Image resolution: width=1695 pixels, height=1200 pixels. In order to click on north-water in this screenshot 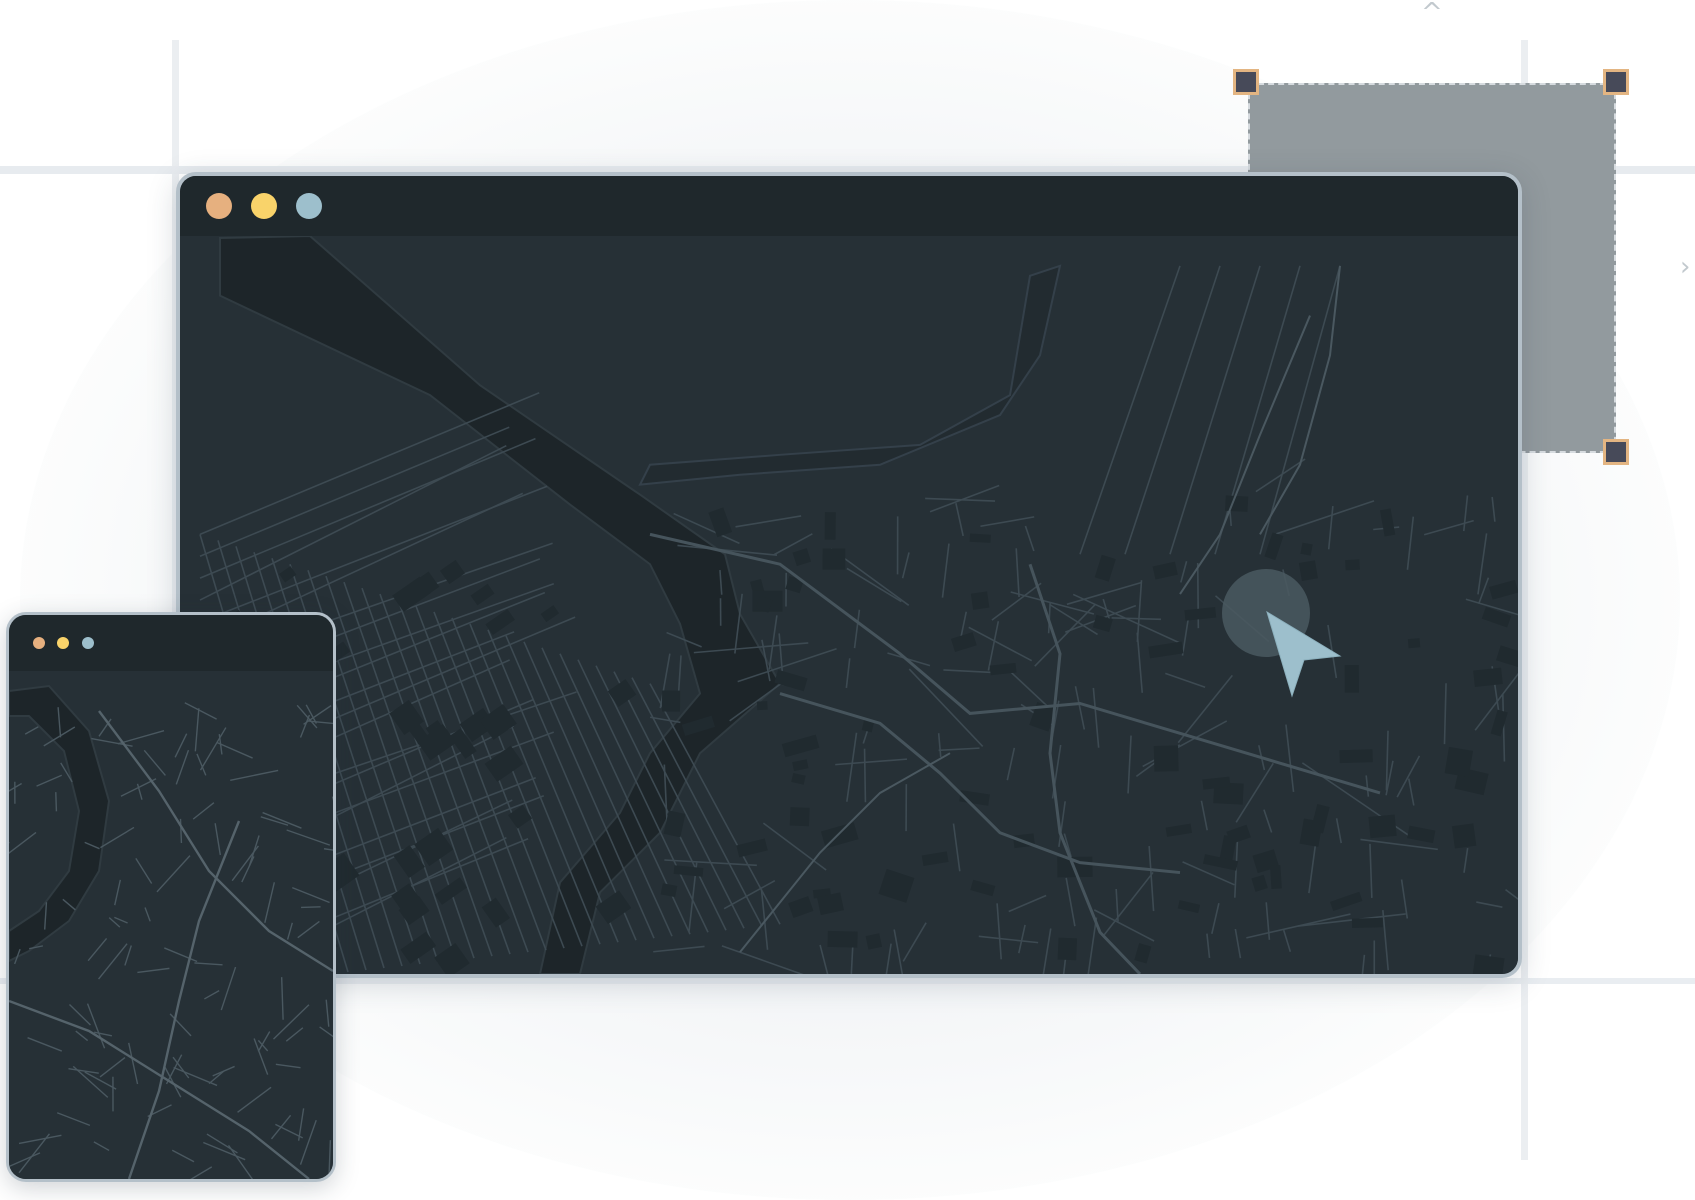, I will do `click(850, 375)`.